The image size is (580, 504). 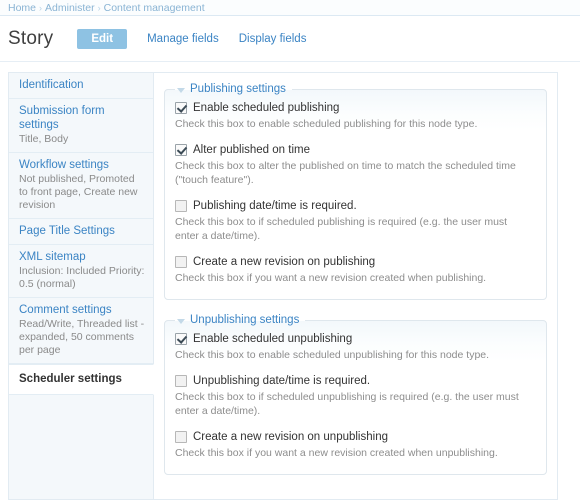 I want to click on checkbox-label: Publishing date/time is required., so click(x=275, y=206).